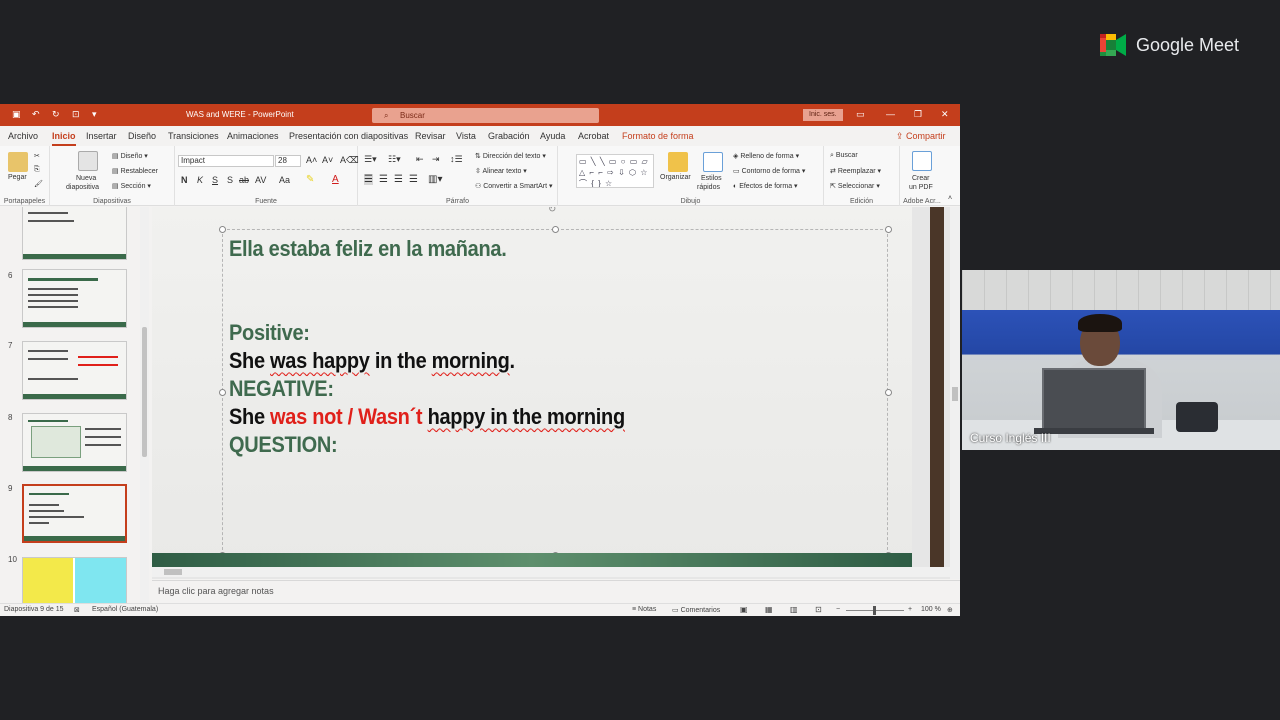 This screenshot has height=720, width=1280. What do you see at coordinates (855, 186) in the screenshot?
I see `select-button: ⇱ Seleccionar ▾` at bounding box center [855, 186].